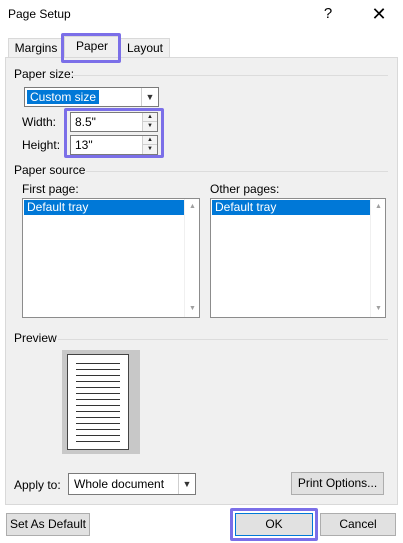 This screenshot has height=543, width=403. Describe the element at coordinates (119, 484) in the screenshot. I see `apply-to-value: Whole document` at that location.